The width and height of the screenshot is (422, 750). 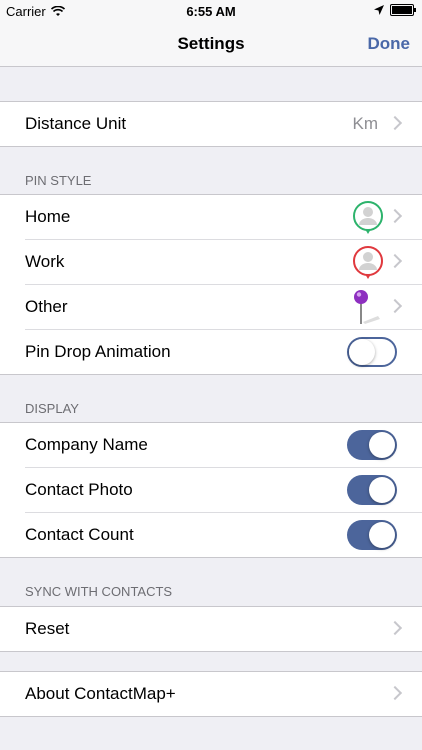 What do you see at coordinates (365, 123) in the screenshot?
I see `distance-unit-value: Km` at bounding box center [365, 123].